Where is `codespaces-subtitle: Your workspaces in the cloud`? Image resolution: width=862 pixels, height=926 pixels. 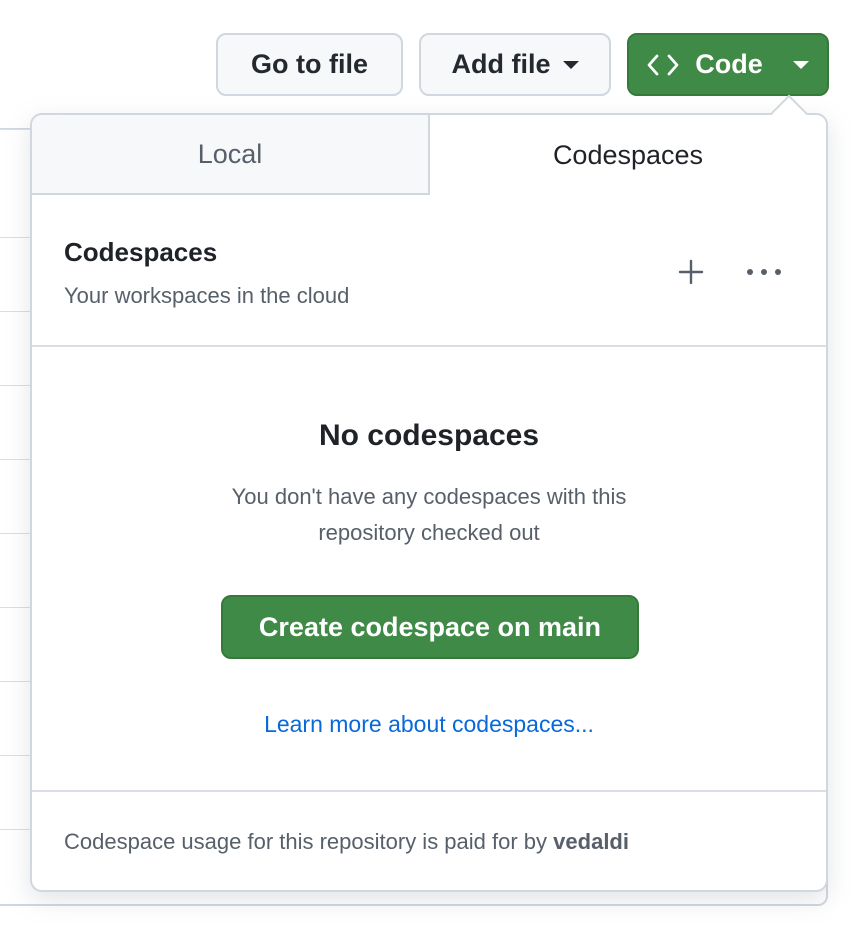 codespaces-subtitle: Your workspaces in the cloud is located at coordinates (207, 295).